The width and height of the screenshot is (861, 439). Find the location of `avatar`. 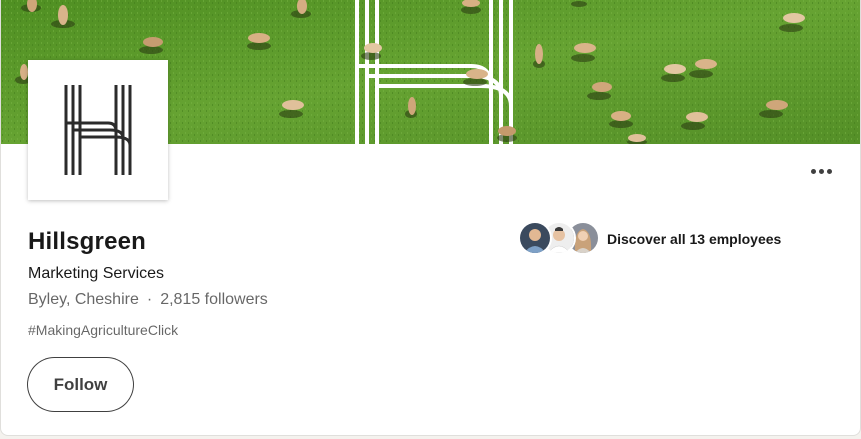

avatar is located at coordinates (535, 238).